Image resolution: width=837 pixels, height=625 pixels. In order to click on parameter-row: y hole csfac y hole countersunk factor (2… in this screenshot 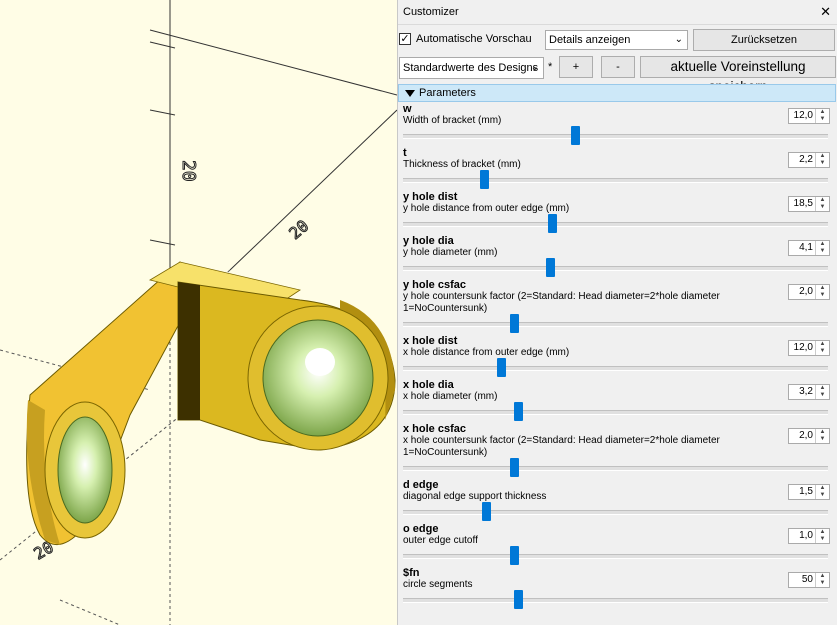, I will do `click(617, 306)`.